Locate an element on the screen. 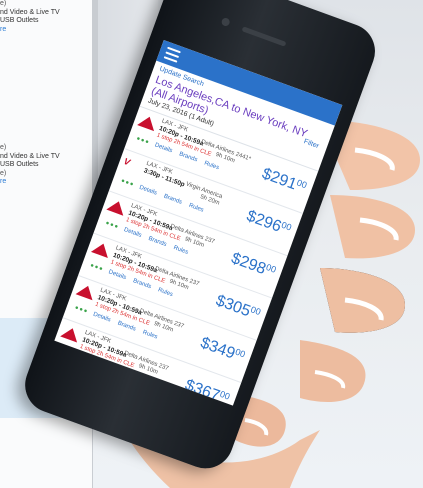 The height and width of the screenshot is (488, 423). fare-price: $29600 is located at coordinates (268, 224).